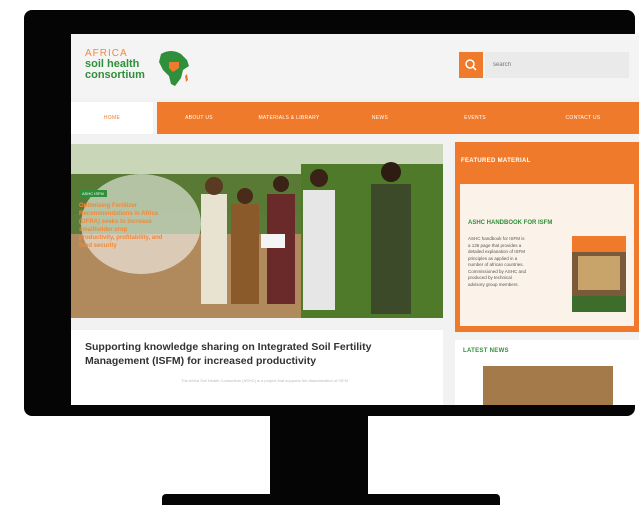 This screenshot has height=505, width=639. What do you see at coordinates (98, 246) in the screenshot?
I see `hero-caption-line: food security` at bounding box center [98, 246].